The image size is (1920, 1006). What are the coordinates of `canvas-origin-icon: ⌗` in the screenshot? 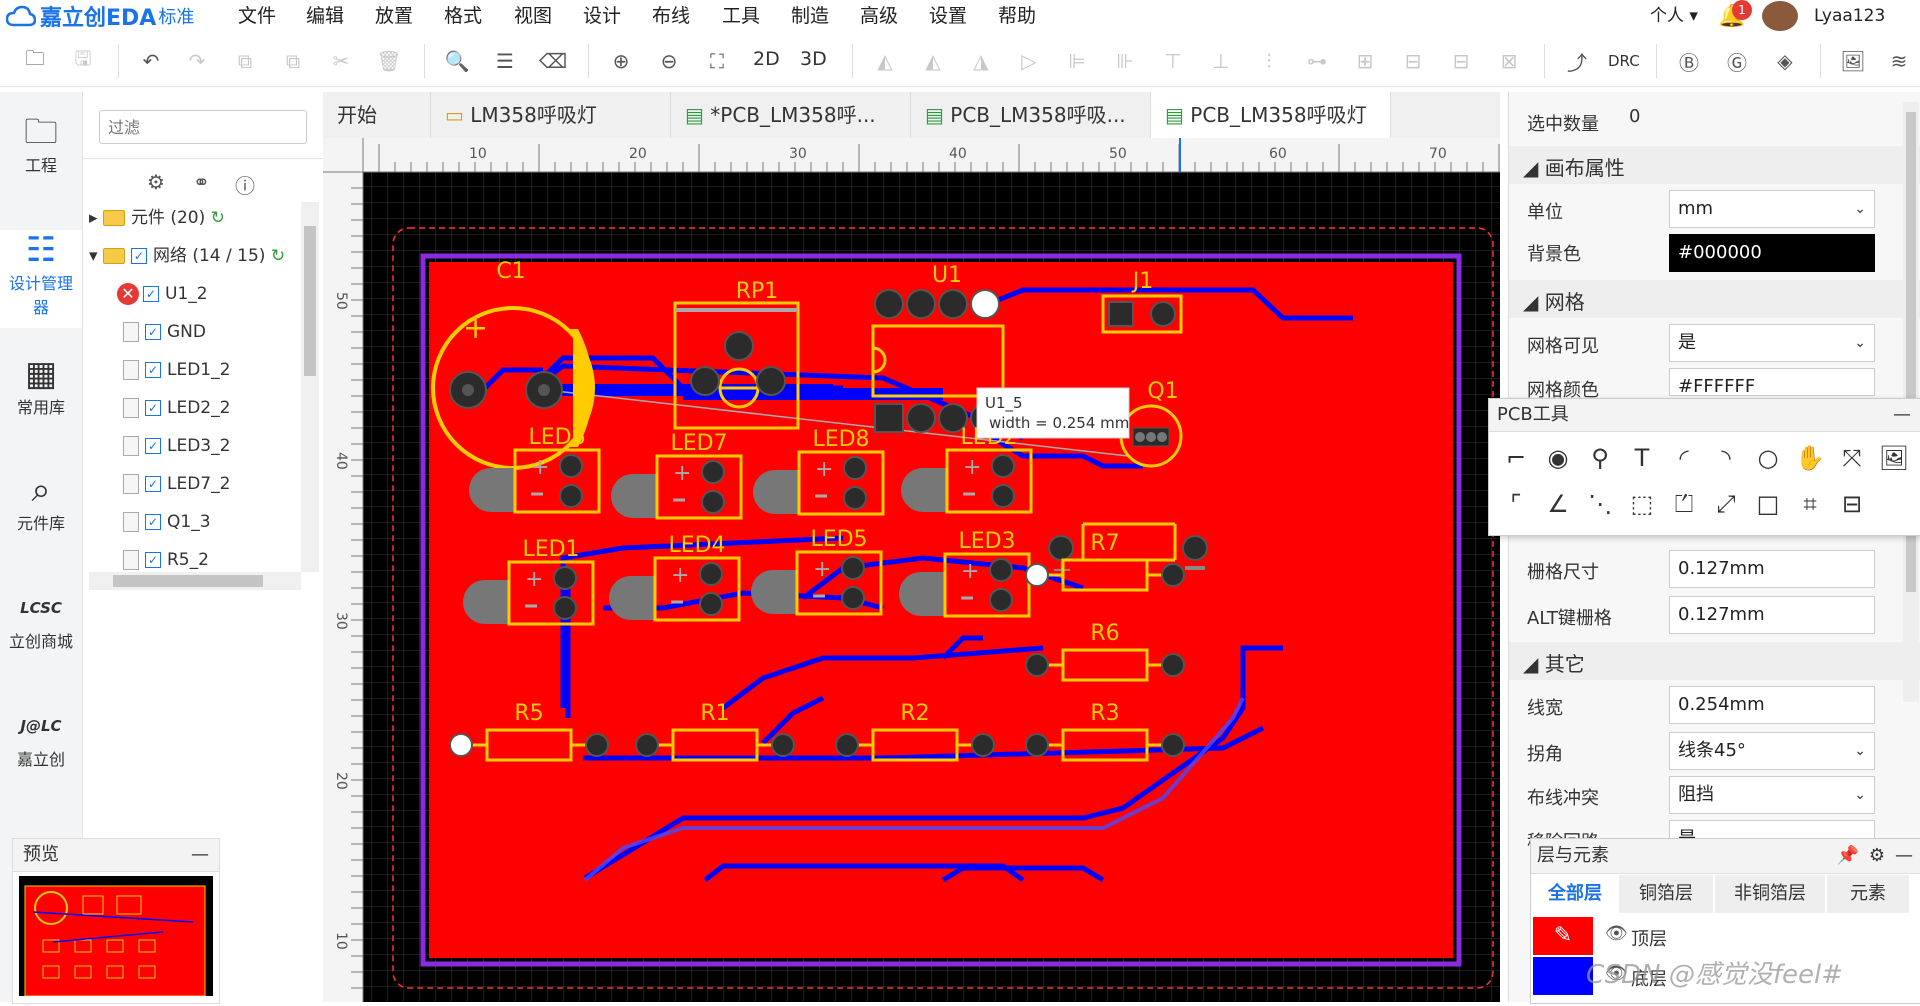 It's located at (1810, 504).